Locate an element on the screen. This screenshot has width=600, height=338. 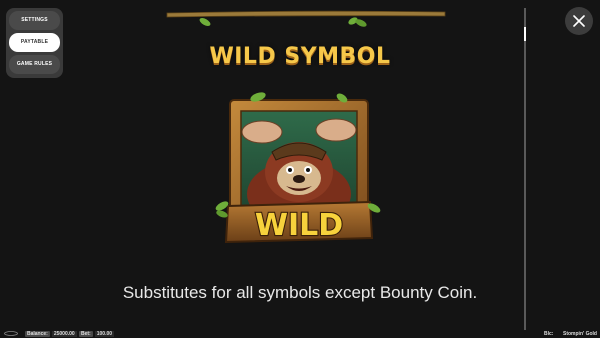
status-right-text-1: Blc: is located at coordinates (549, 334).